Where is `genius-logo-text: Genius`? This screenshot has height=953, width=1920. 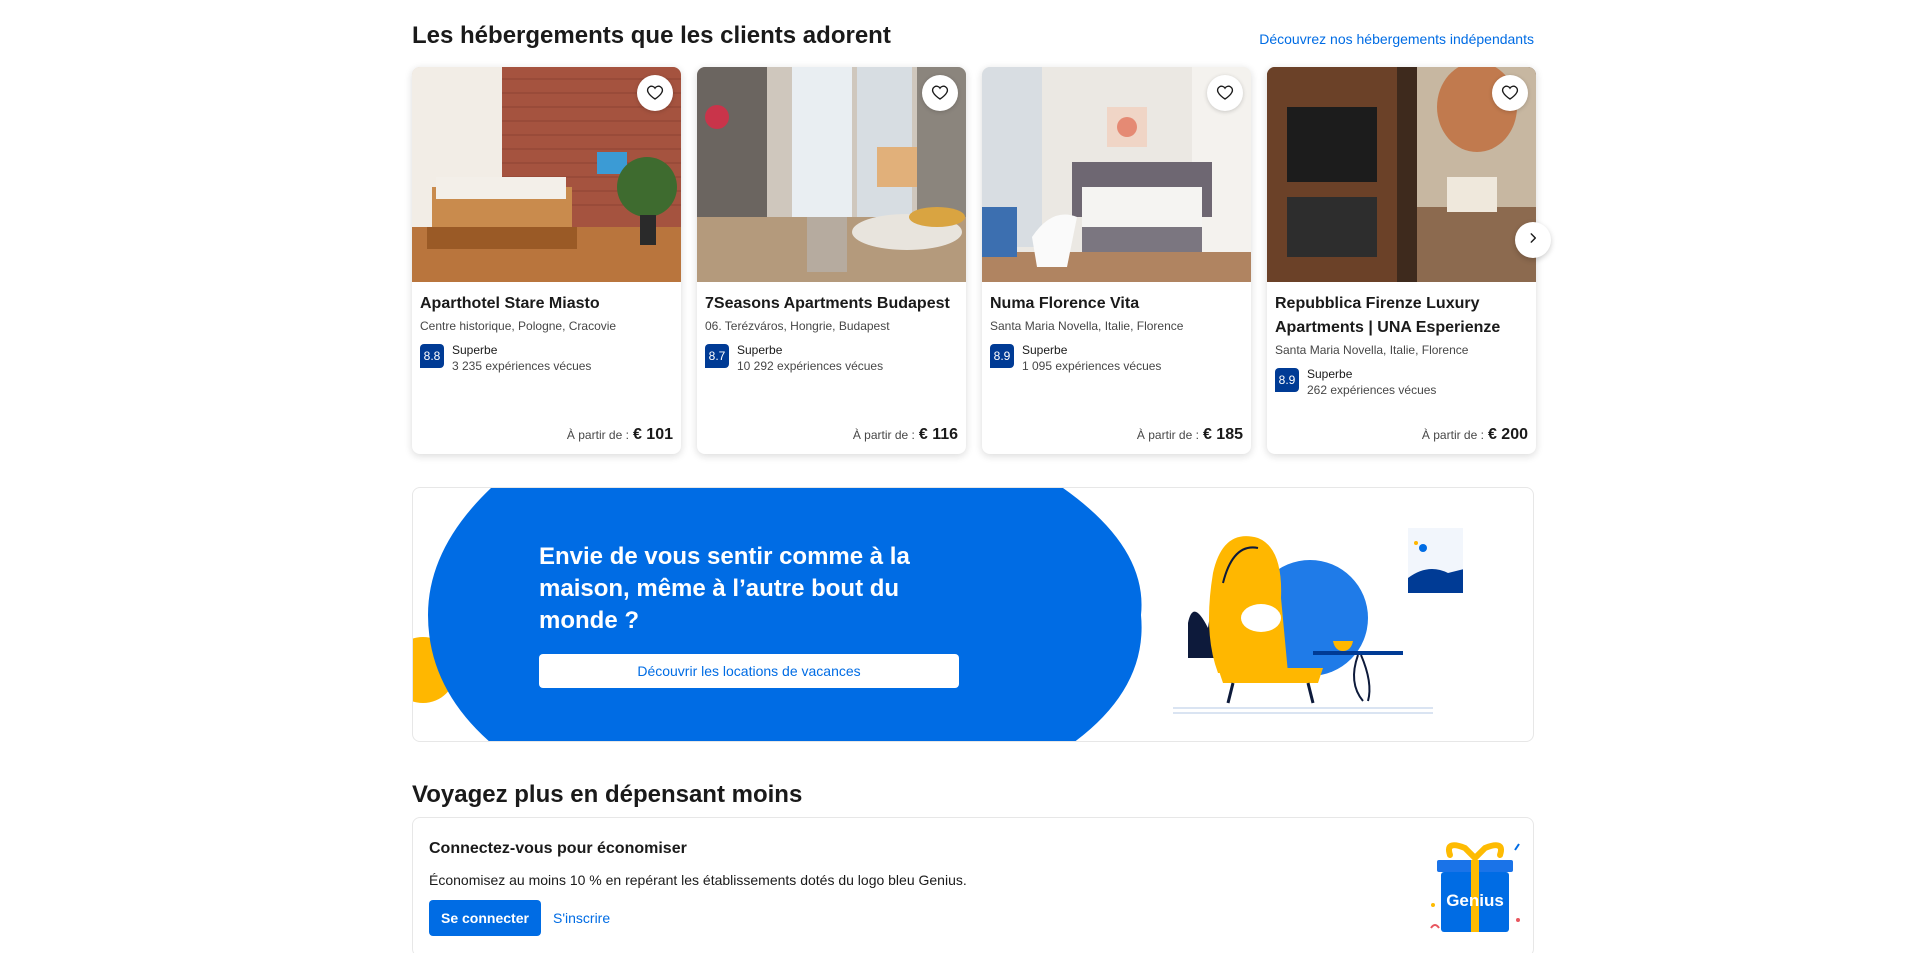
genius-logo-text: Genius is located at coordinates (1475, 900).